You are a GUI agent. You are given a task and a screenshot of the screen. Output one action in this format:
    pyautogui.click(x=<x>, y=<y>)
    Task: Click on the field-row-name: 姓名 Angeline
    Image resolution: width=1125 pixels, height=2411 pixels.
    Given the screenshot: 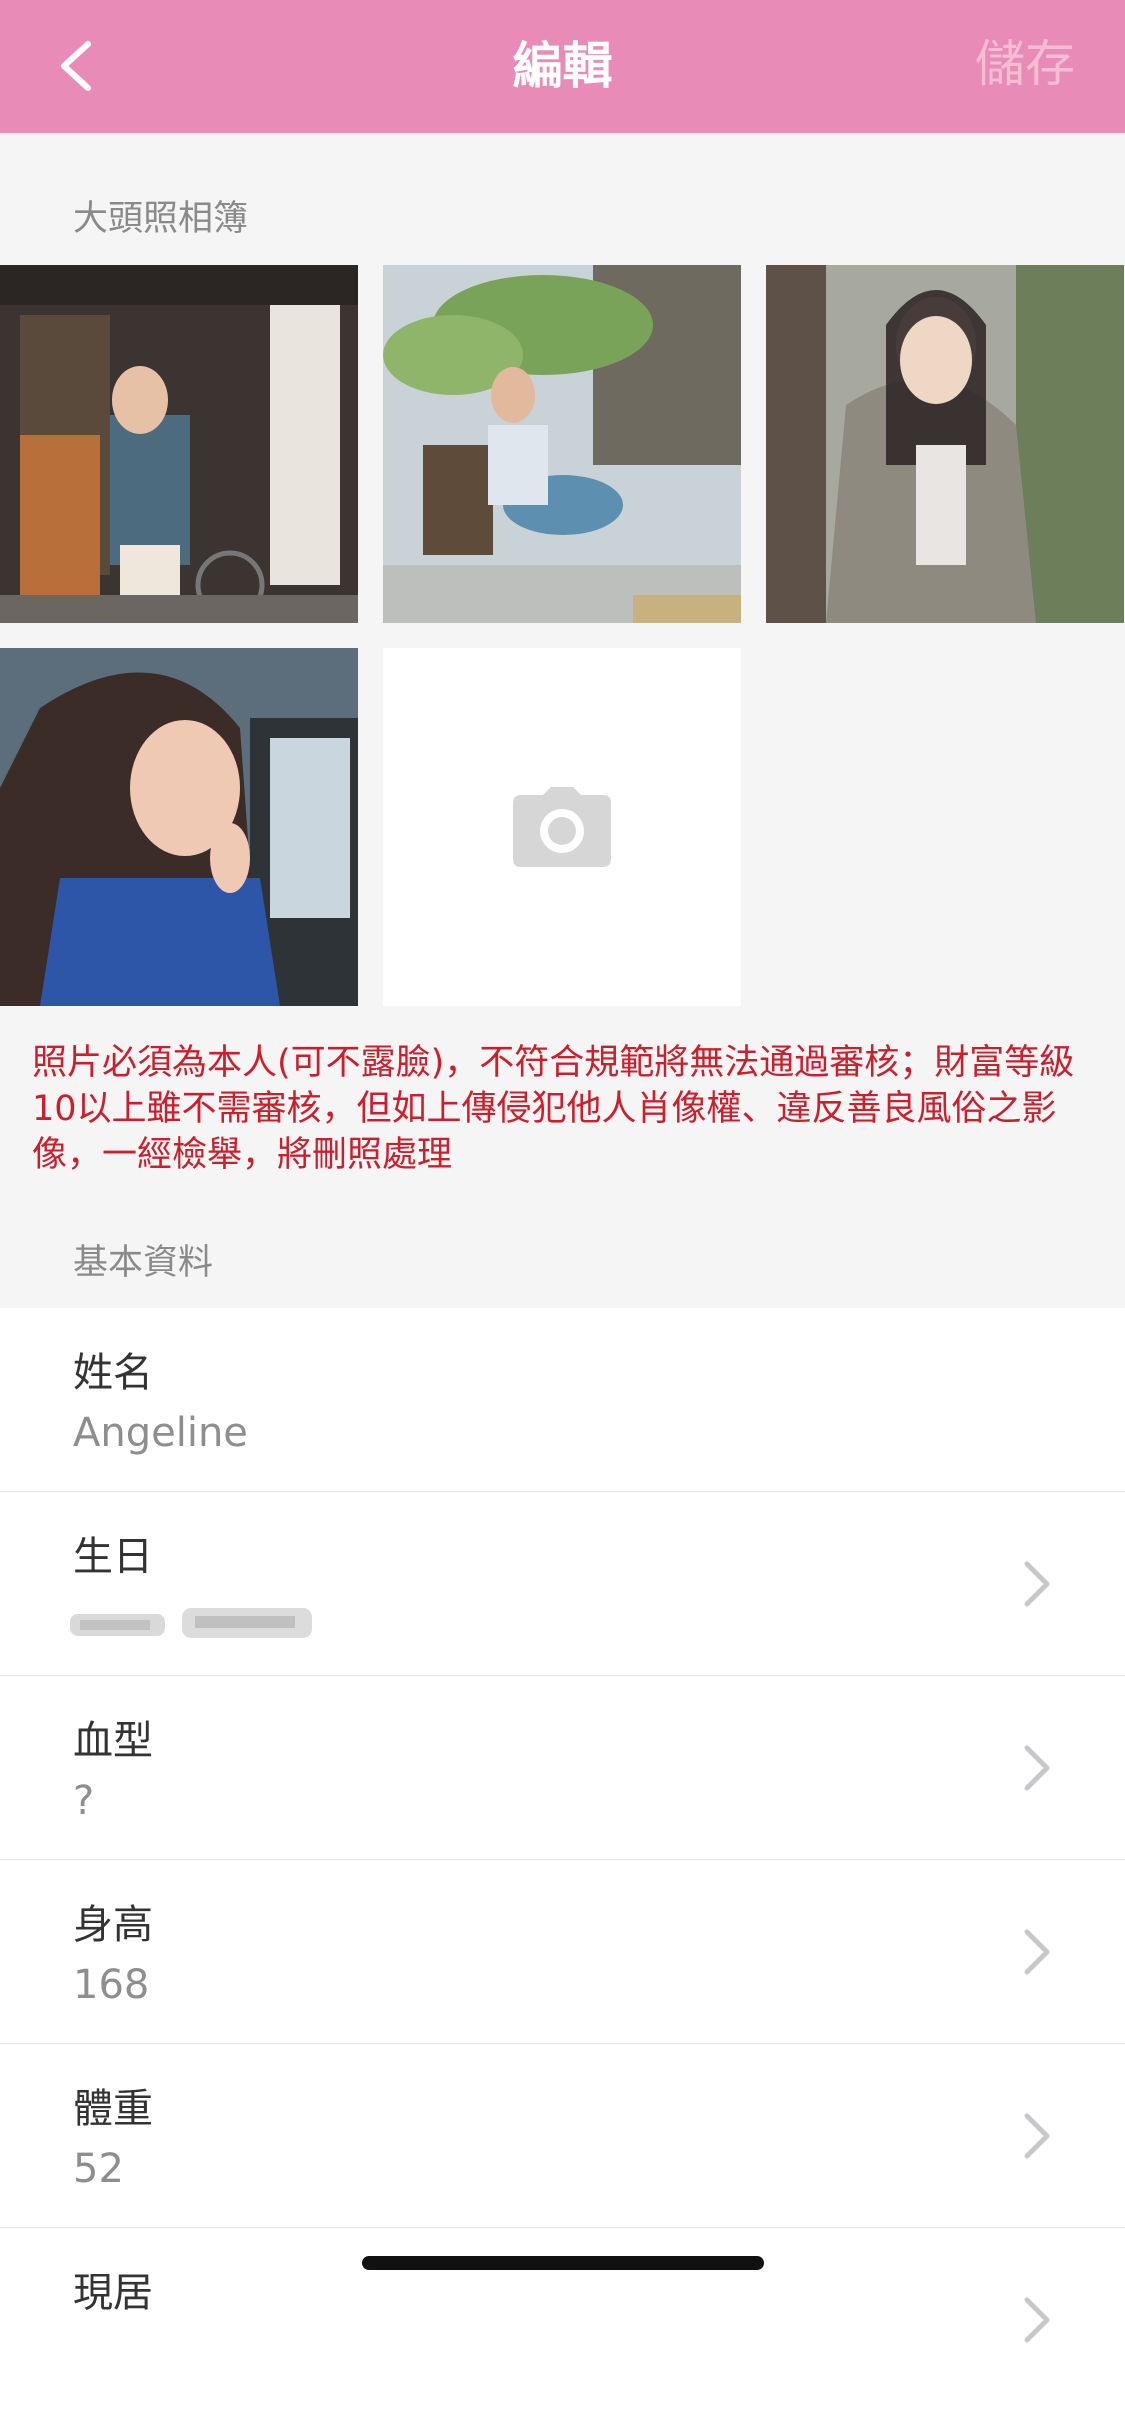 What is the action you would take?
    pyautogui.click(x=562, y=1400)
    